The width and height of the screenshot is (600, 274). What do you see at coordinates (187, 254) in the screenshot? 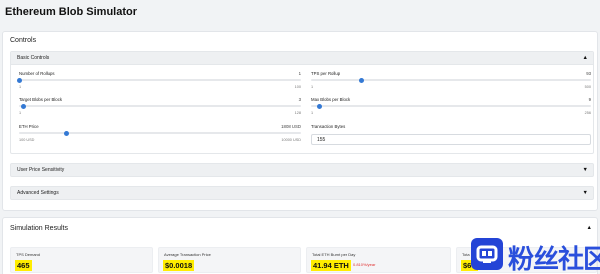
I see `avg-tx-price-label: Average Transaction Price` at bounding box center [187, 254].